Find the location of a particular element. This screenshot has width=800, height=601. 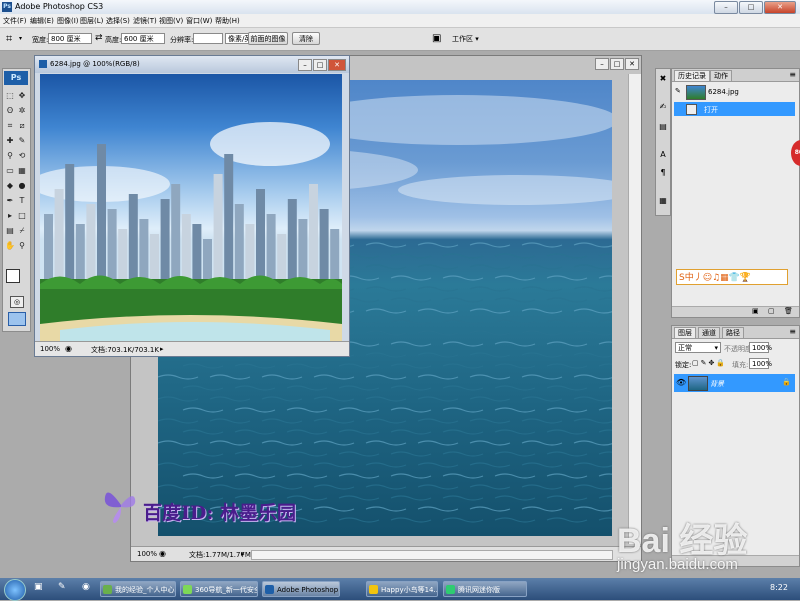

paragraph-icon: ¶ is located at coordinates (663, 173).